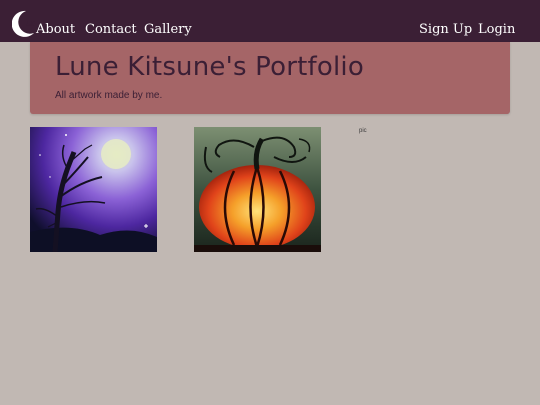 This screenshot has width=540, height=405. Describe the element at coordinates (109, 95) in the screenshot. I see `page-subtitle: All artwork made by me.` at that location.